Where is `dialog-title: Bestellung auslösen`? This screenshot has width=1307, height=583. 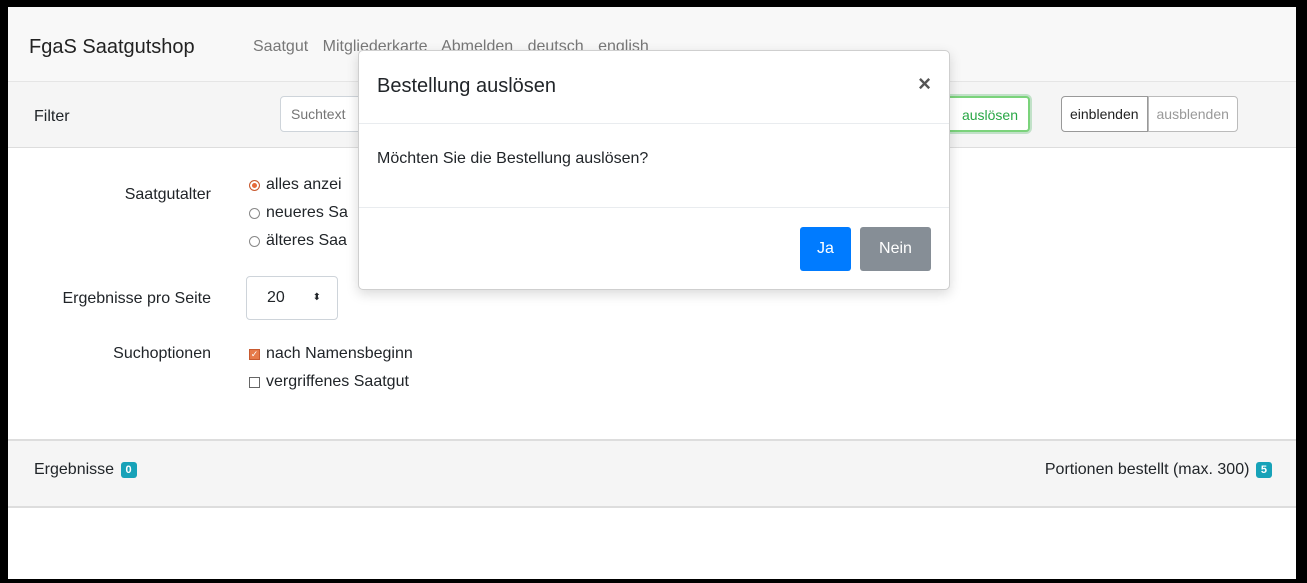
dialog-title: Bestellung auslösen is located at coordinates (467, 86).